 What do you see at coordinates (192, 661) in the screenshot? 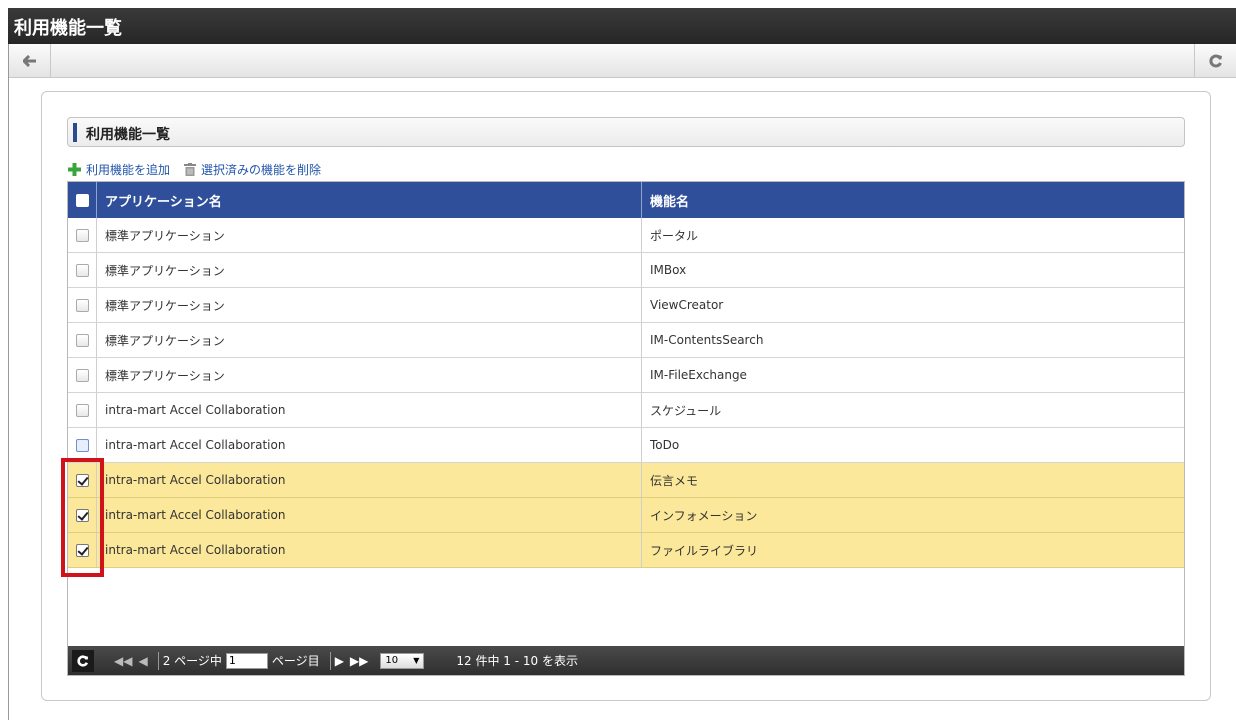
I see `total-pages-label: 2 ページ中` at bounding box center [192, 661].